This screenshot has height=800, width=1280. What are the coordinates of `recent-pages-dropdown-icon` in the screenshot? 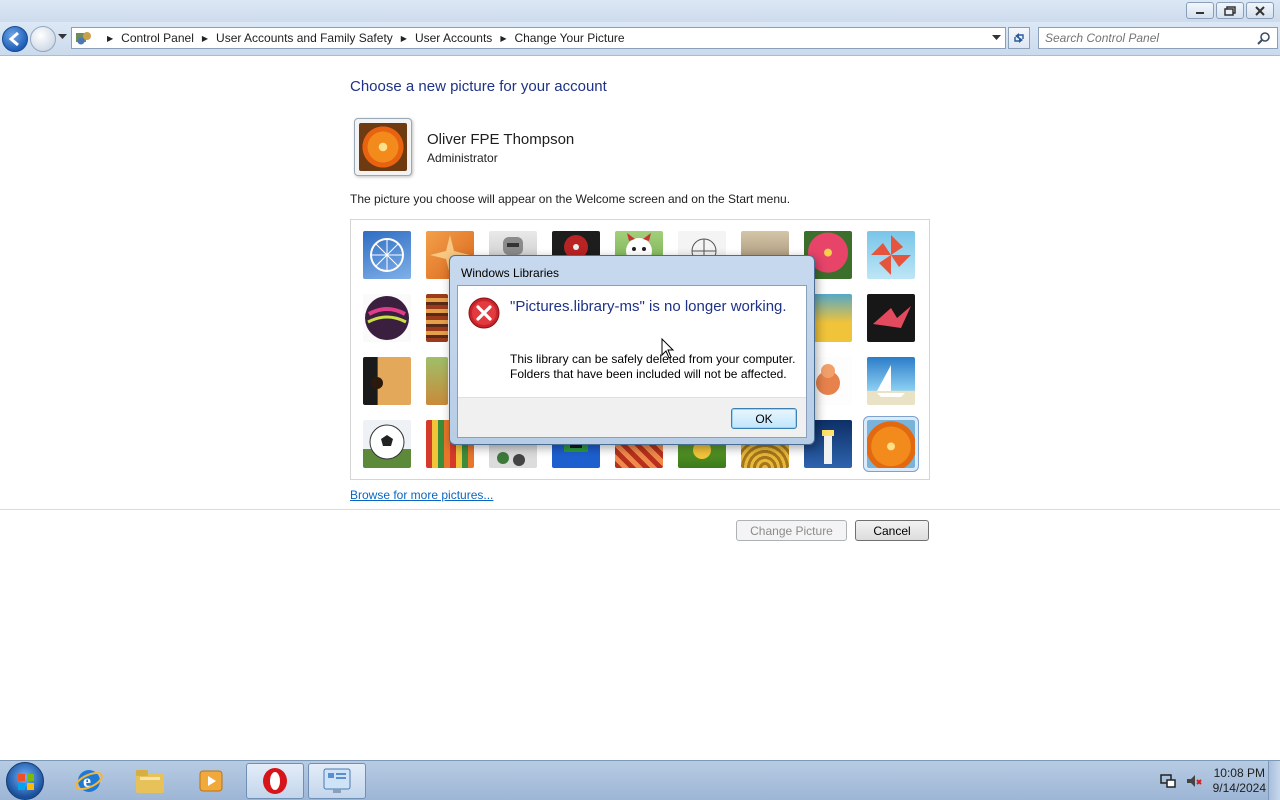 It's located at (62, 37).